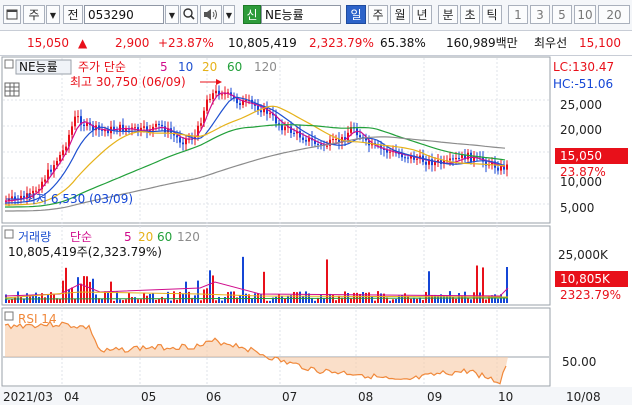 The width and height of the screenshot is (632, 405). I want to click on market-select-label: 주, so click(34, 15).